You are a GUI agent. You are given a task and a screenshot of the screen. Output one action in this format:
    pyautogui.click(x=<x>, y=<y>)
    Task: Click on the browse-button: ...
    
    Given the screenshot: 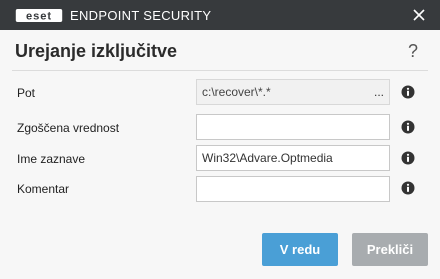 What is the action you would take?
    pyautogui.click(x=379, y=92)
    